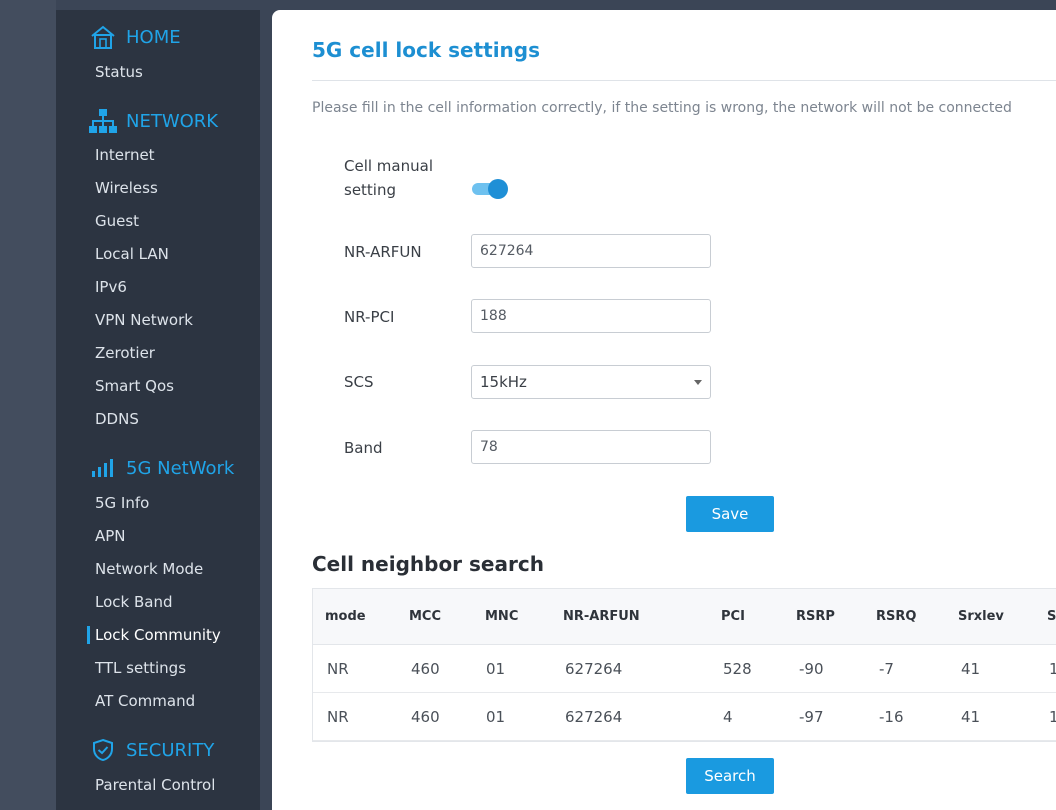 The height and width of the screenshot is (810, 1056). I want to click on home-icon, so click(103, 37).